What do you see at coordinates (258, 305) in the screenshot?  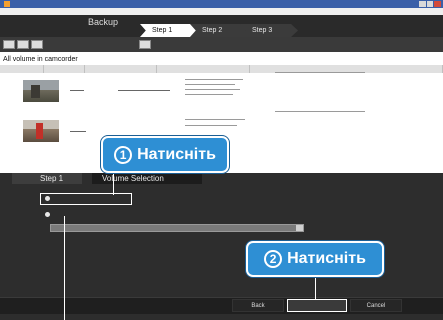 I see `back-button: Back` at bounding box center [258, 305].